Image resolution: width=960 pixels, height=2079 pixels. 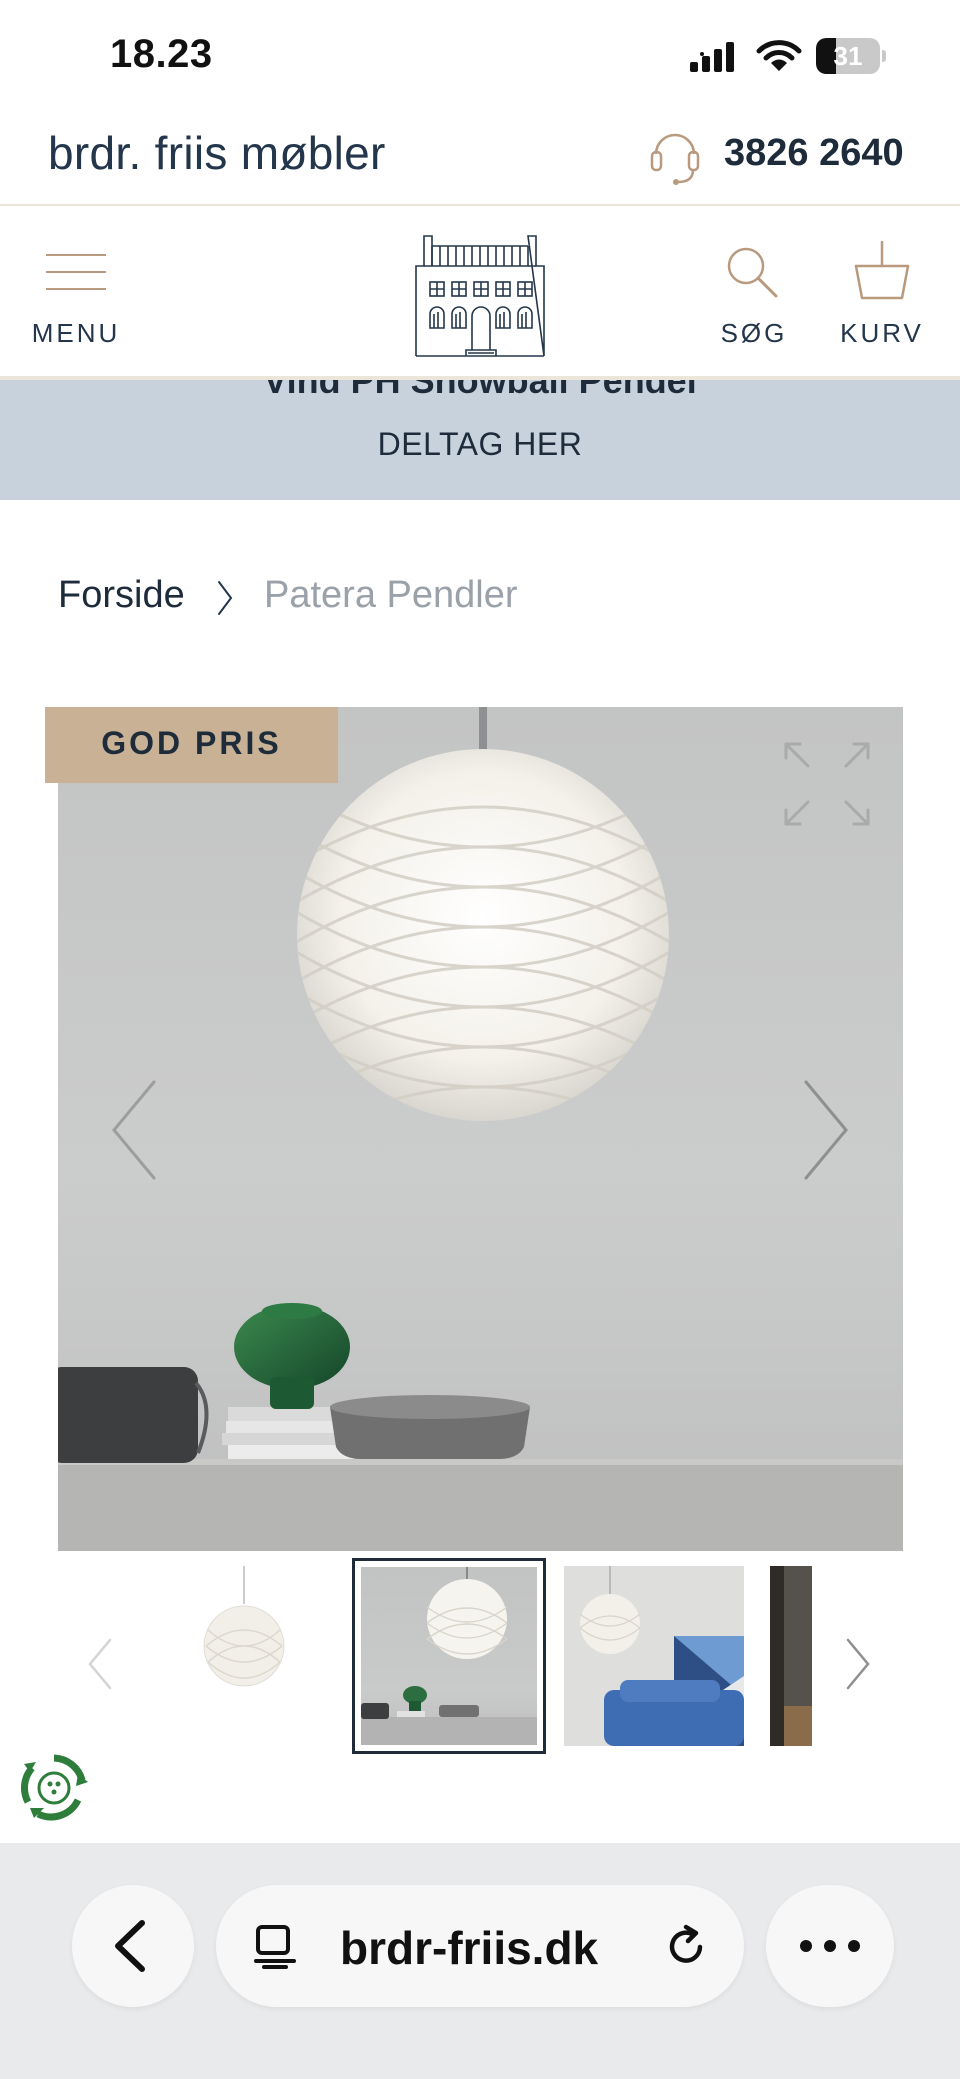 What do you see at coordinates (76, 333) in the screenshot?
I see `menu-label: MENU` at bounding box center [76, 333].